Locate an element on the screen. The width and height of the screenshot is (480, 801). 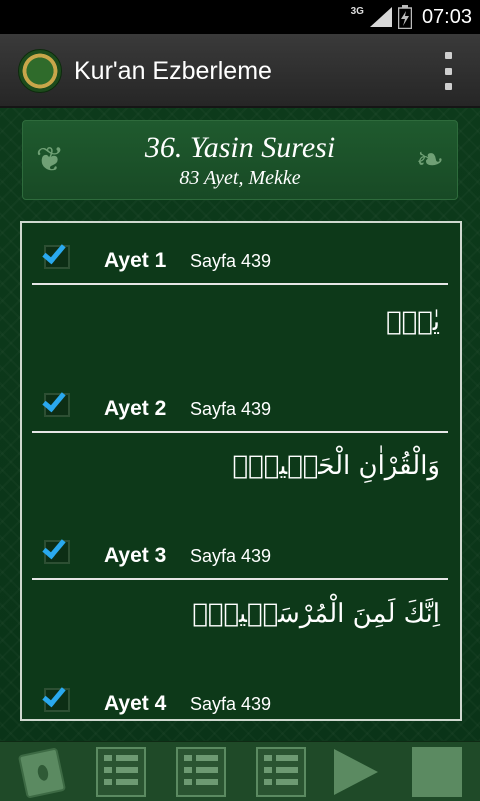
arabic-verse: وَالْقُرْاٰنِ الْحَكٖيمِۙ is located at coordinates (336, 466).